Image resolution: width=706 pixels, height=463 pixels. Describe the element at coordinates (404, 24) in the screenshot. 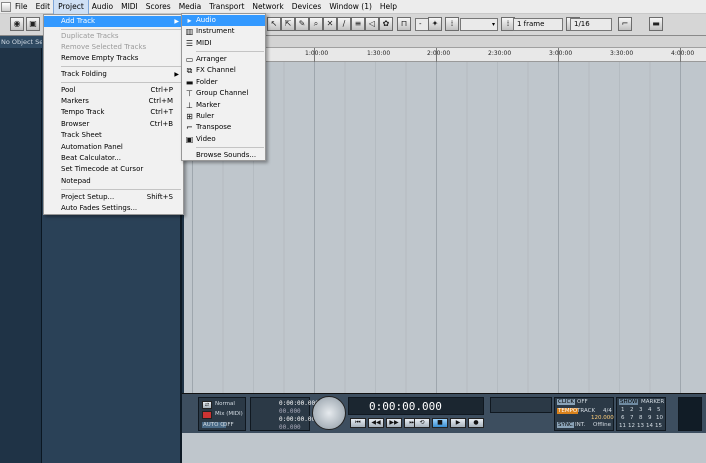

I see `nudge-icon: ⊓` at that location.